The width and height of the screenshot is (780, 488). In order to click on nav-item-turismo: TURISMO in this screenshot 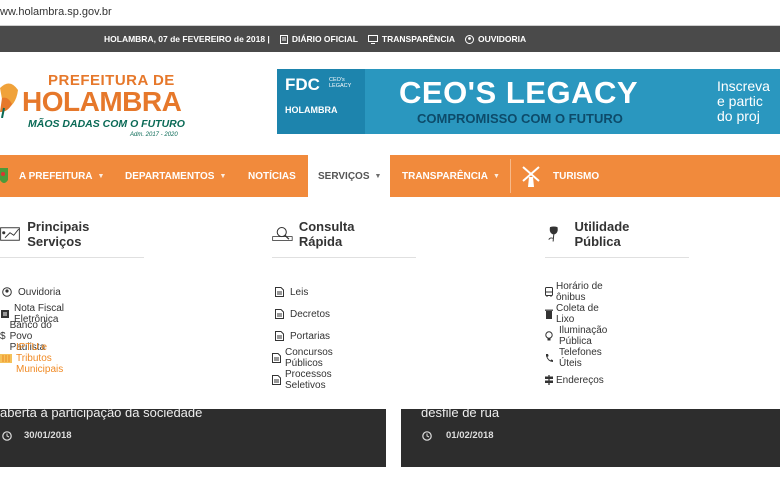, I will do `click(560, 176)`.